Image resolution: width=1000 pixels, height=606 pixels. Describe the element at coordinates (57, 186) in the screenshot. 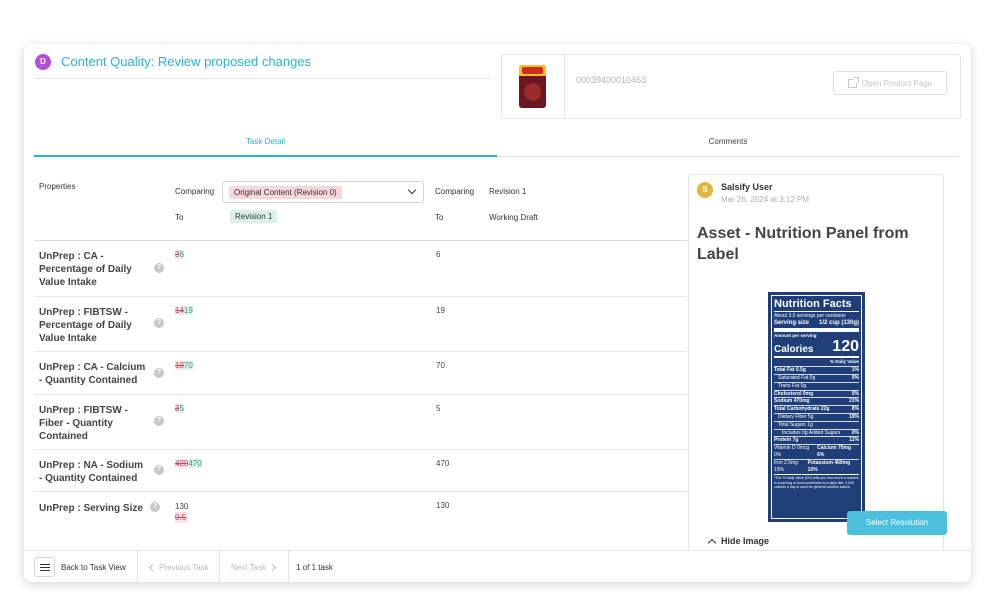

I see `properties-heading: Properties` at that location.